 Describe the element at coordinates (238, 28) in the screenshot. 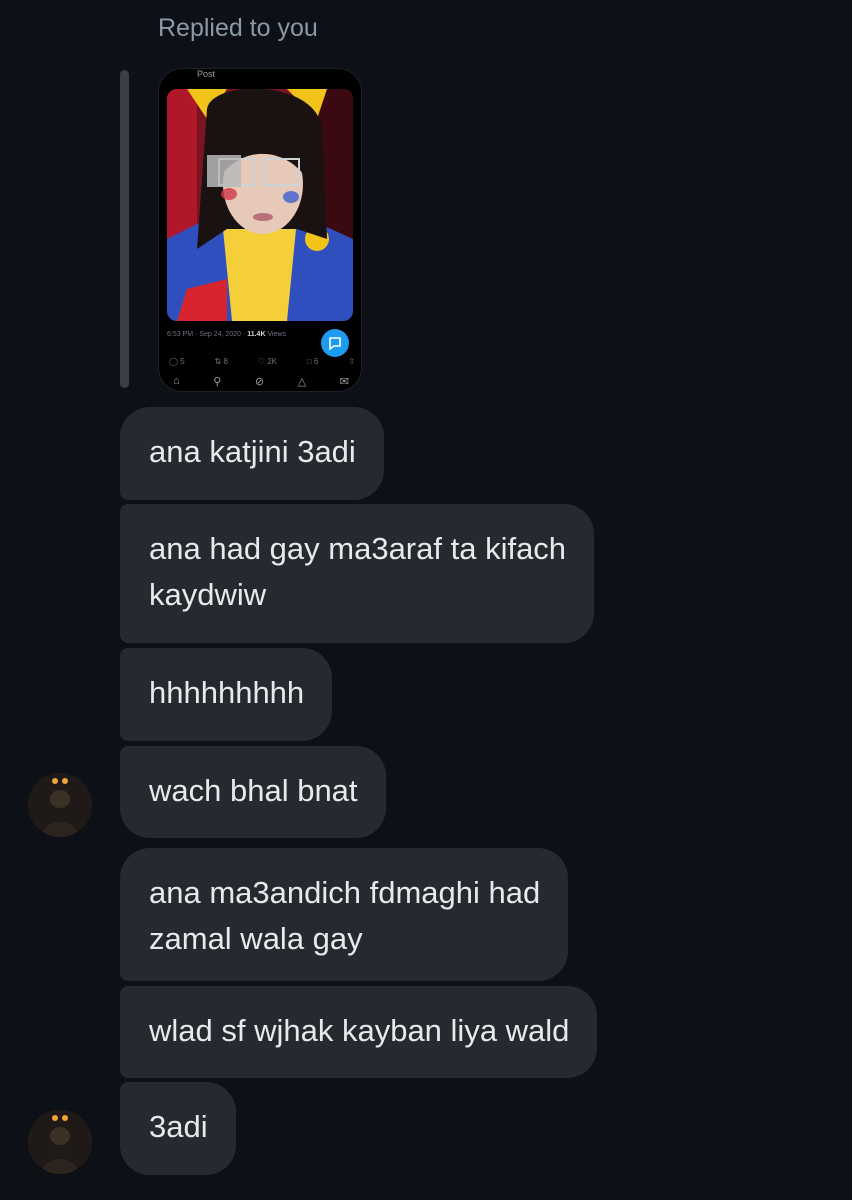

I see `reply-header: Replied to you` at that location.